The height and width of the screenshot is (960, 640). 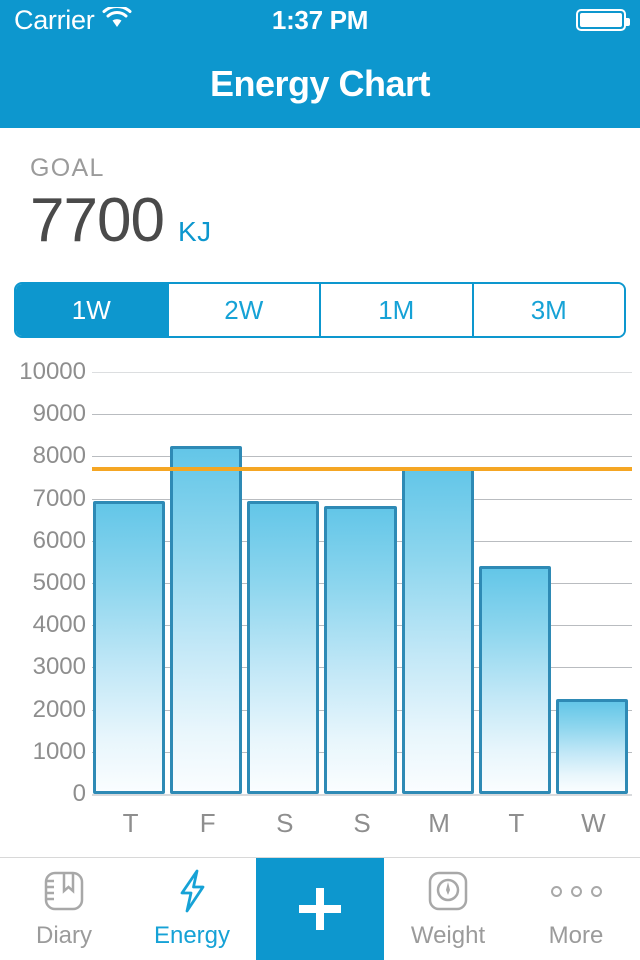 What do you see at coordinates (576, 891) in the screenshot?
I see `ellipsis-icon` at bounding box center [576, 891].